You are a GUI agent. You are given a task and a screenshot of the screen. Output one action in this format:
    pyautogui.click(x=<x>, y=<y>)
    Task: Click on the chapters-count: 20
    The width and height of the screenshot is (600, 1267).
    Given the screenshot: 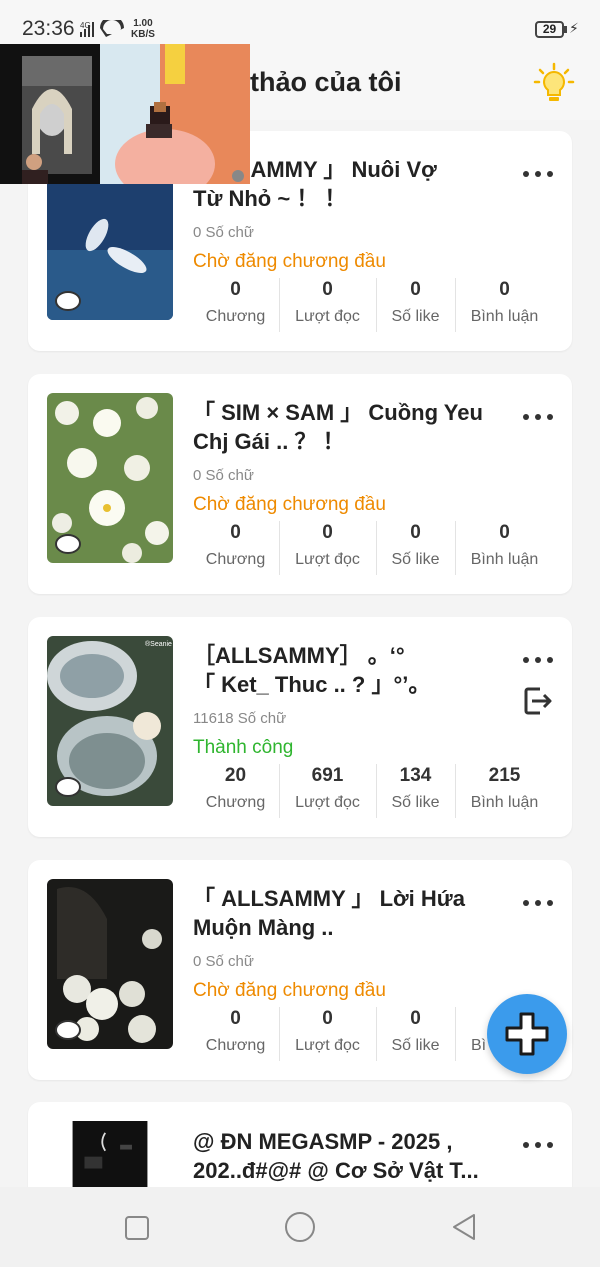 What is the action you would take?
    pyautogui.click(x=235, y=775)
    